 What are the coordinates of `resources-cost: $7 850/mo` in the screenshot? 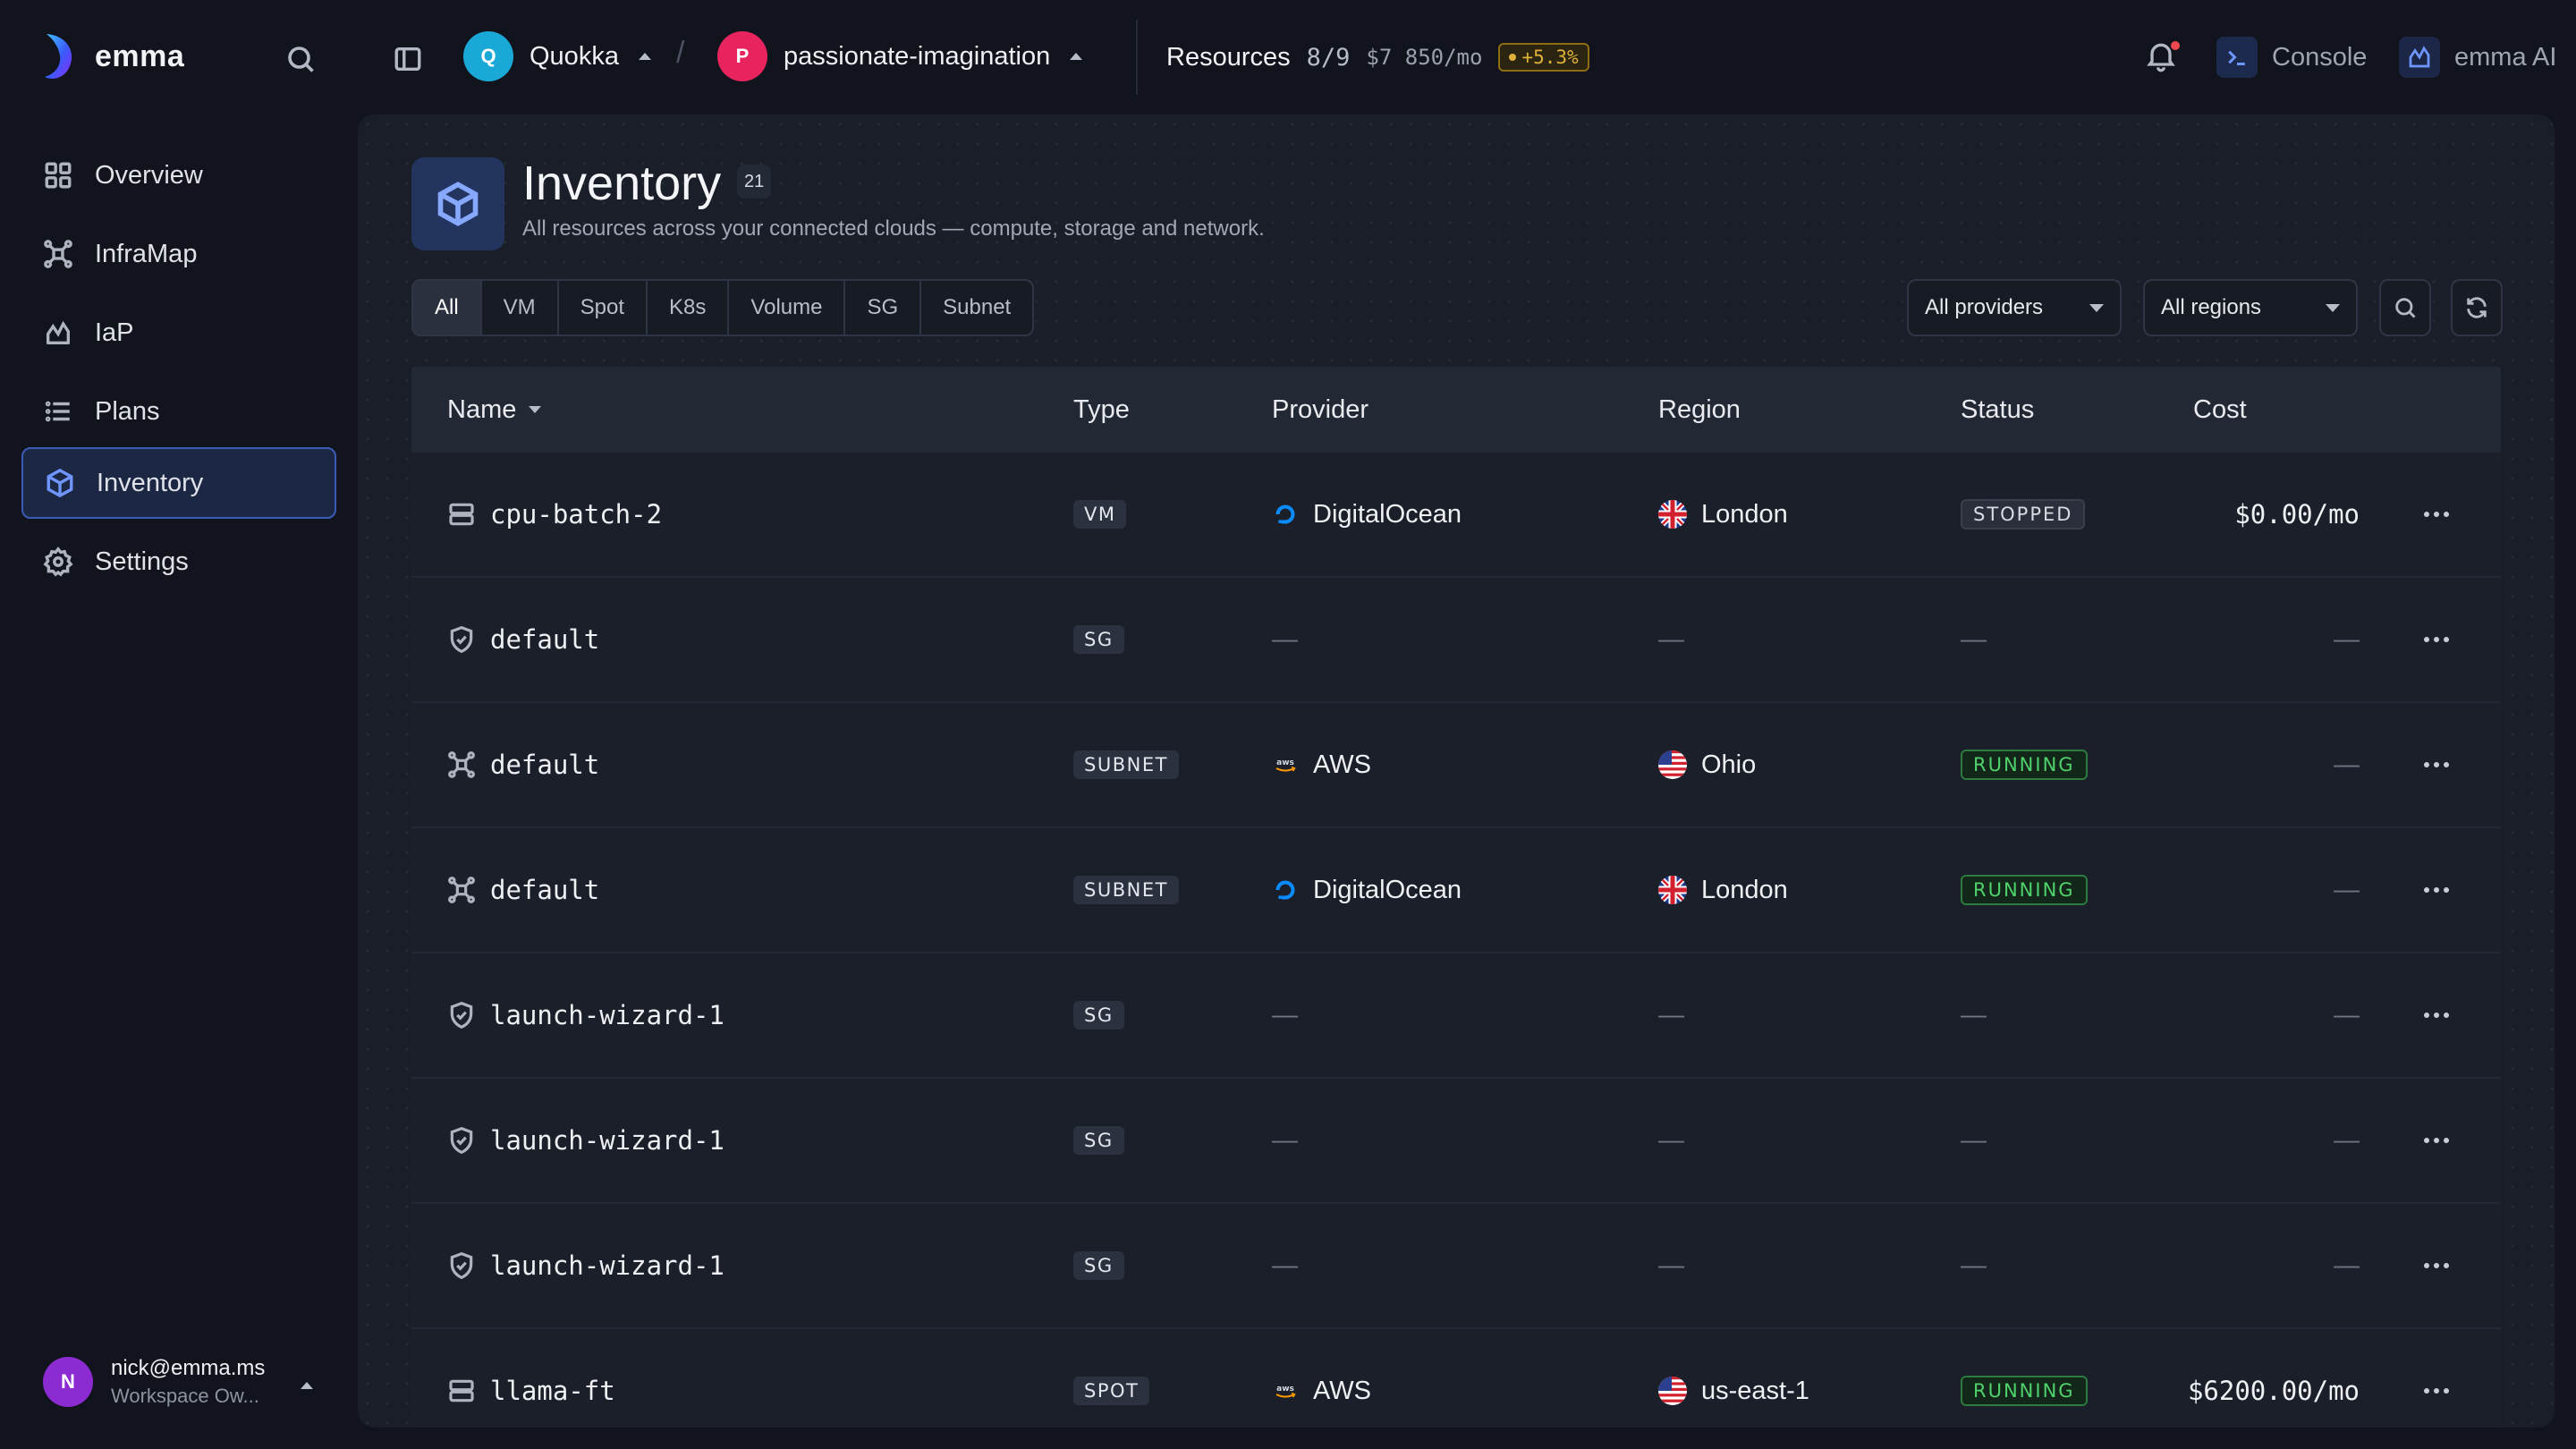 It's located at (1424, 57).